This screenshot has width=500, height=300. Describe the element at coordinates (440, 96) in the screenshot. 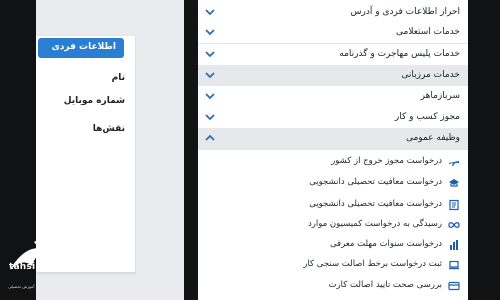

I see `menu-item-label: سربازماهر` at that location.